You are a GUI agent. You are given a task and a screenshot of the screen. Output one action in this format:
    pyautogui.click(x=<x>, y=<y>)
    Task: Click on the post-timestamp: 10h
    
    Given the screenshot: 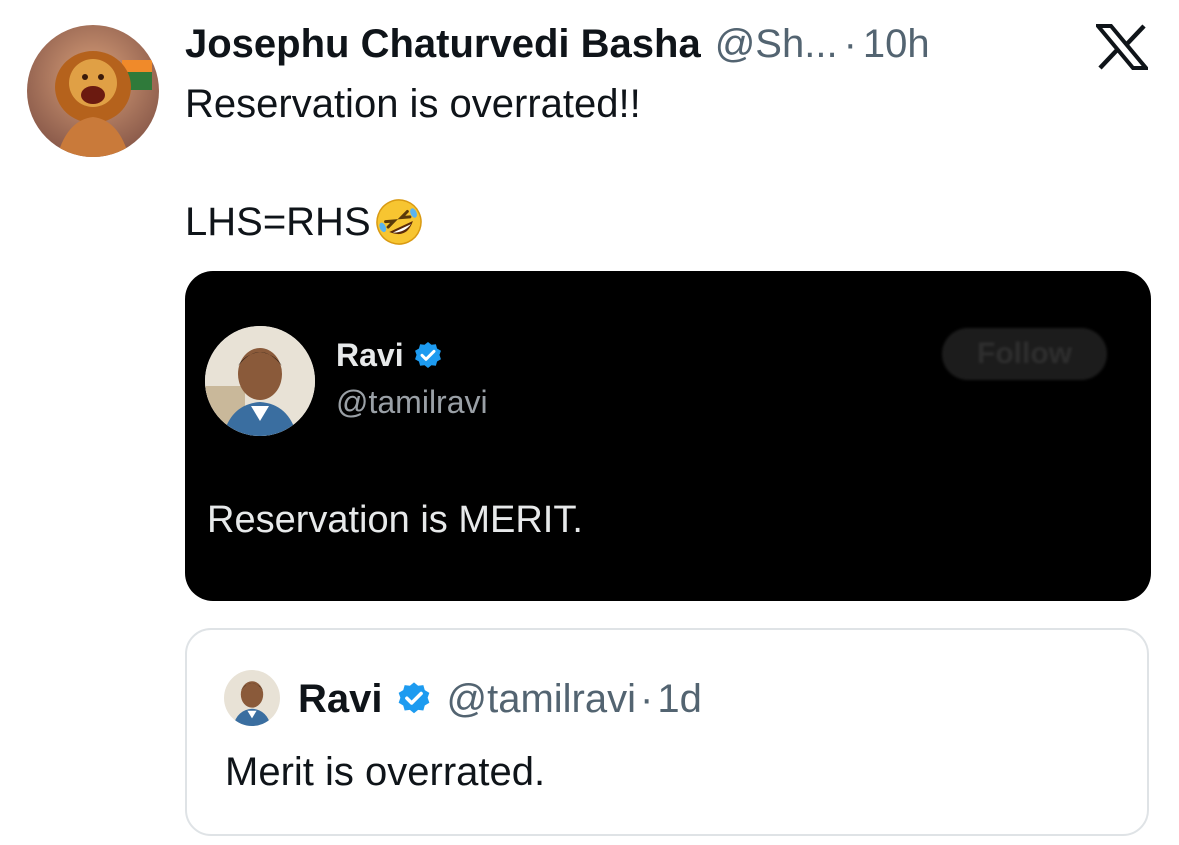 What is the action you would take?
    pyautogui.click(x=896, y=44)
    